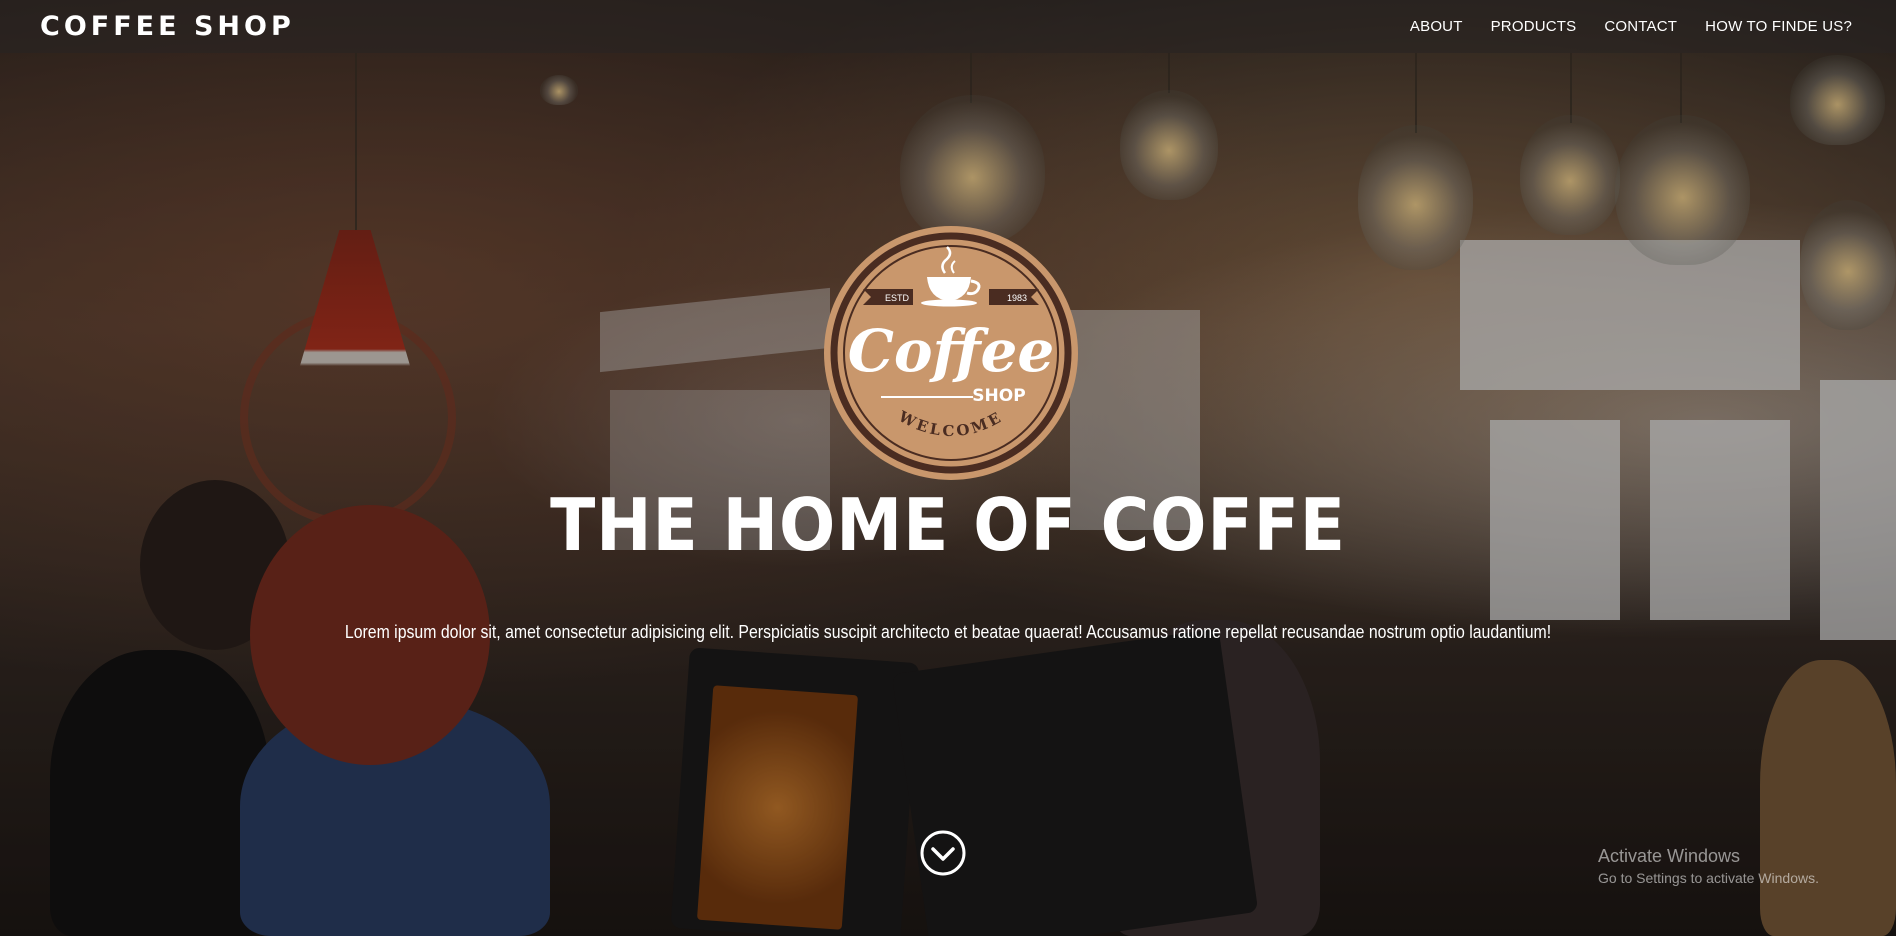 Image resolution: width=1896 pixels, height=936 pixels. Describe the element at coordinates (948, 525) in the screenshot. I see `hero-title: THE HOME OF COFFE` at that location.